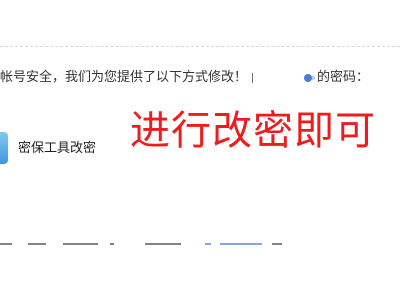 The height and width of the screenshot is (300, 400). I want to click on intro-prefix: 帐号安全，我们为您提供了以下方式修改！, so click(124, 77).